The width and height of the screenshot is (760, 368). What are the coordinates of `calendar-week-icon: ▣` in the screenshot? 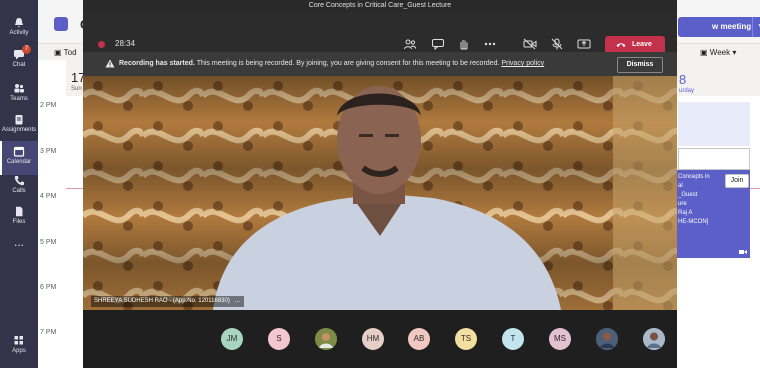 It's located at (705, 52).